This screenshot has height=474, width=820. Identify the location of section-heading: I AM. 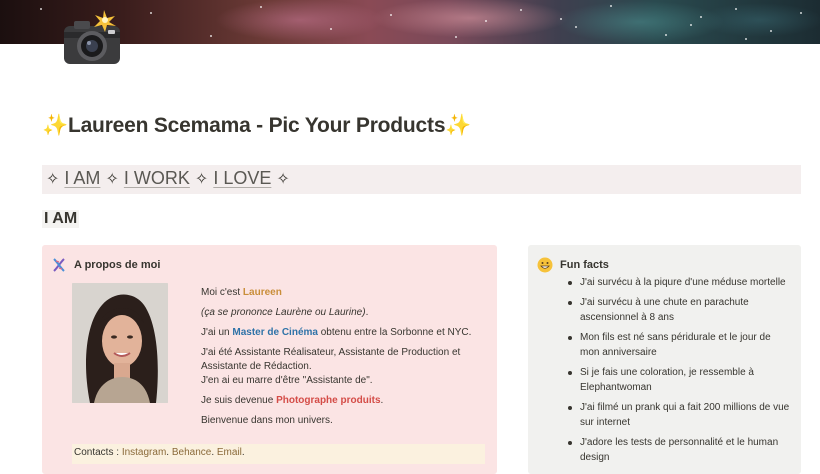
(61, 219).